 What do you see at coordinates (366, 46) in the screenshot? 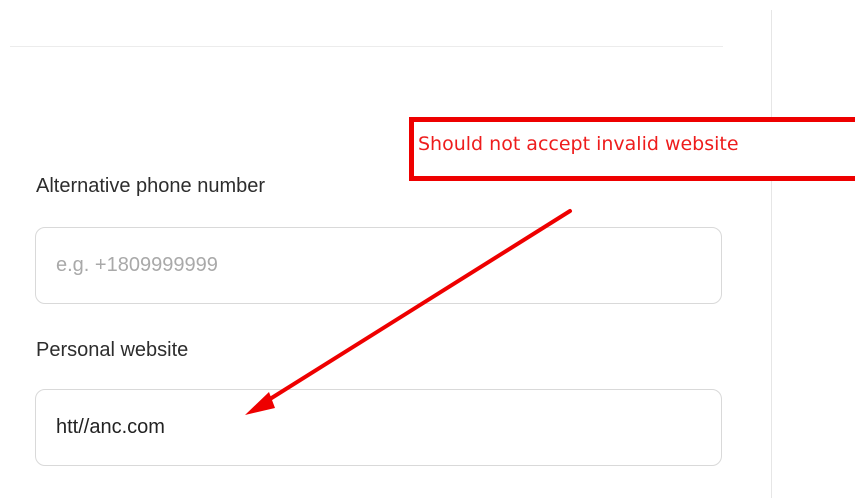
I see `section-divider` at bounding box center [366, 46].